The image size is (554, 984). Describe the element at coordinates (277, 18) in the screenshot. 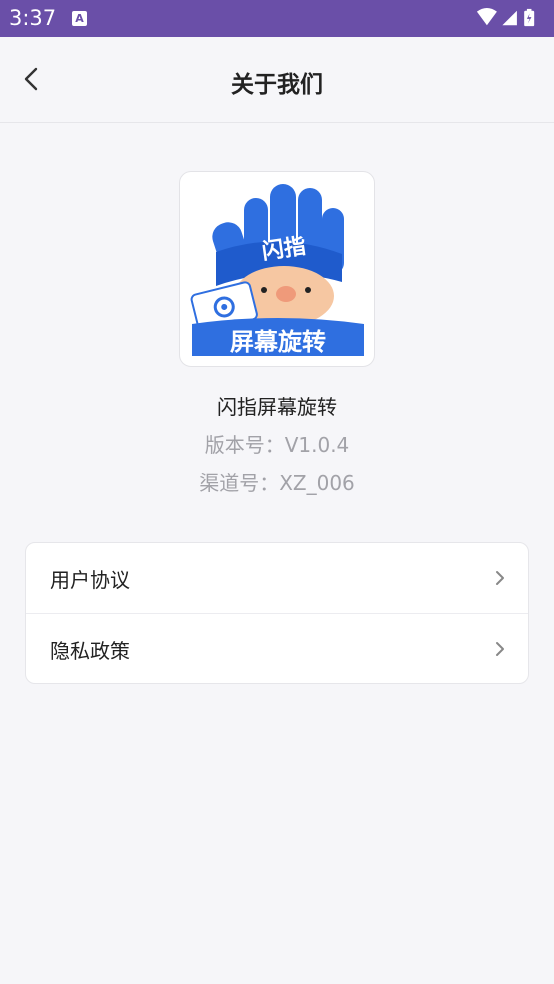

I see `status-bar: 3:37 A` at that location.